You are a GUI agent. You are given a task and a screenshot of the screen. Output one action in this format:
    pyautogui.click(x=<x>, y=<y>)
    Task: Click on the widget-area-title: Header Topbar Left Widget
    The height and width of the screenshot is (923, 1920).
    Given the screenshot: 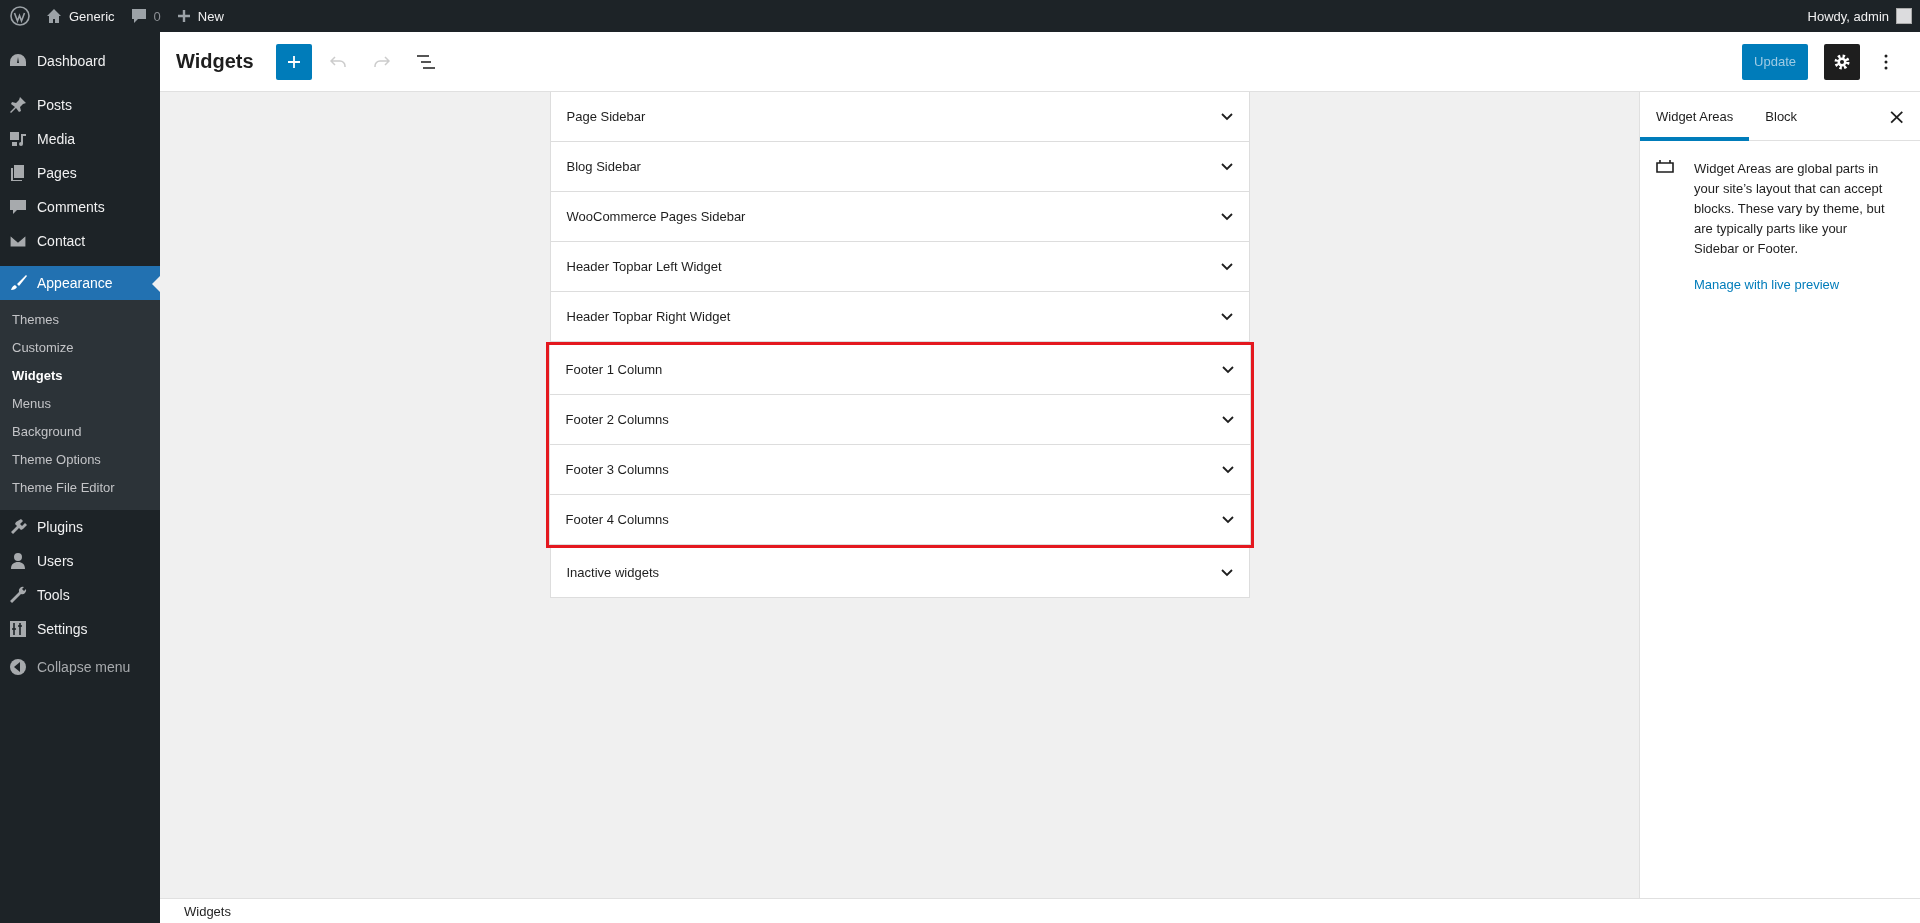 What is the action you would take?
    pyautogui.click(x=644, y=266)
    